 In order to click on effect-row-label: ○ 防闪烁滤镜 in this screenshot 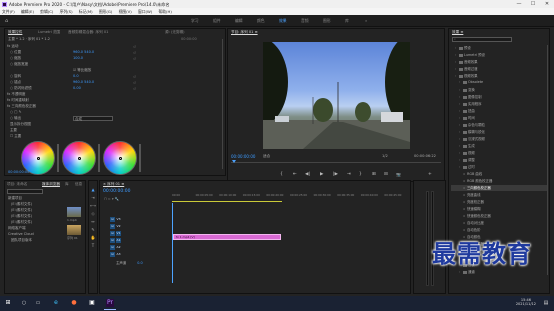, I will do `click(21, 88)`.